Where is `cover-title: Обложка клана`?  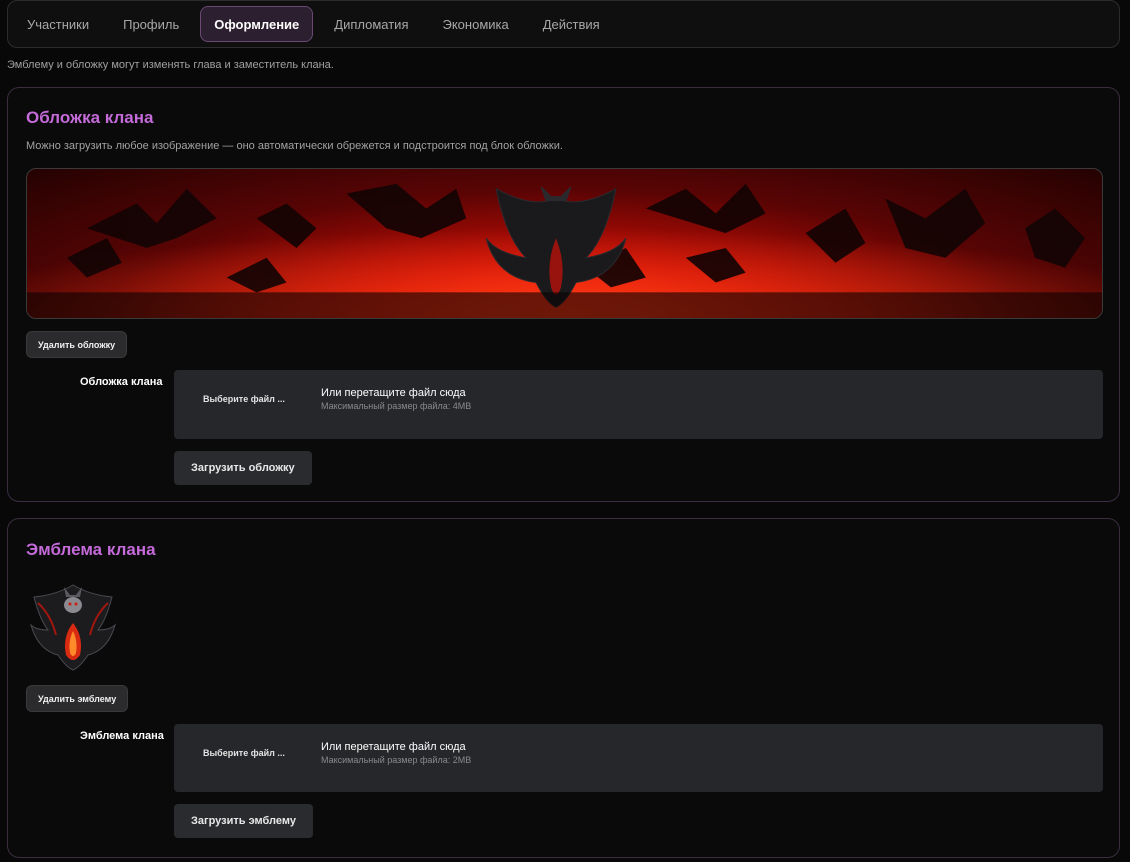 cover-title: Обложка клана is located at coordinates (90, 117).